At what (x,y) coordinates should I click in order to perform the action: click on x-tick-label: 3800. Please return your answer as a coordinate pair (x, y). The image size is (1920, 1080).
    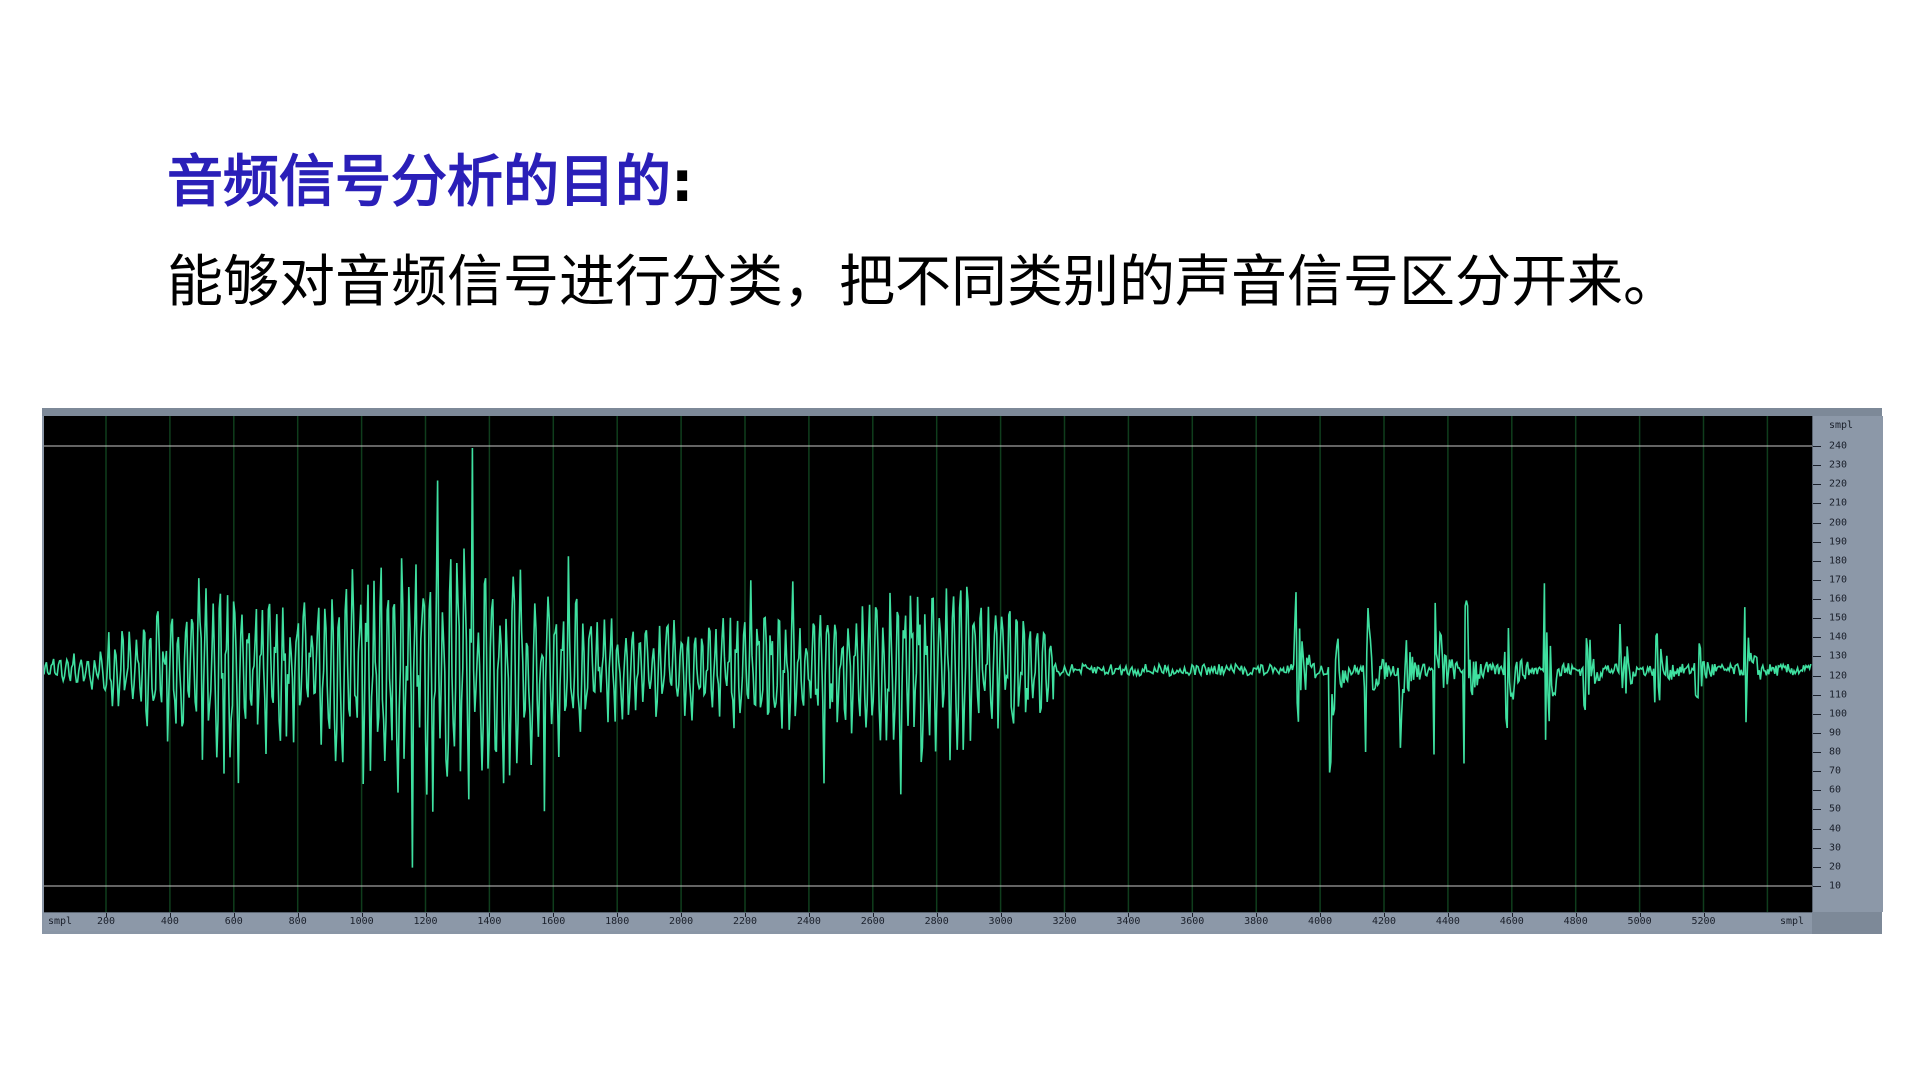
    Looking at the image, I should click on (1256, 921).